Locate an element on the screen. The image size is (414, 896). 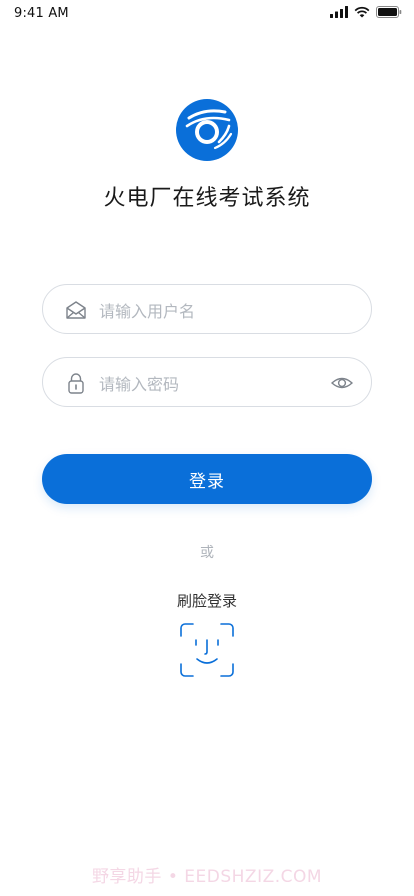
status-icons is located at coordinates (366, 12).